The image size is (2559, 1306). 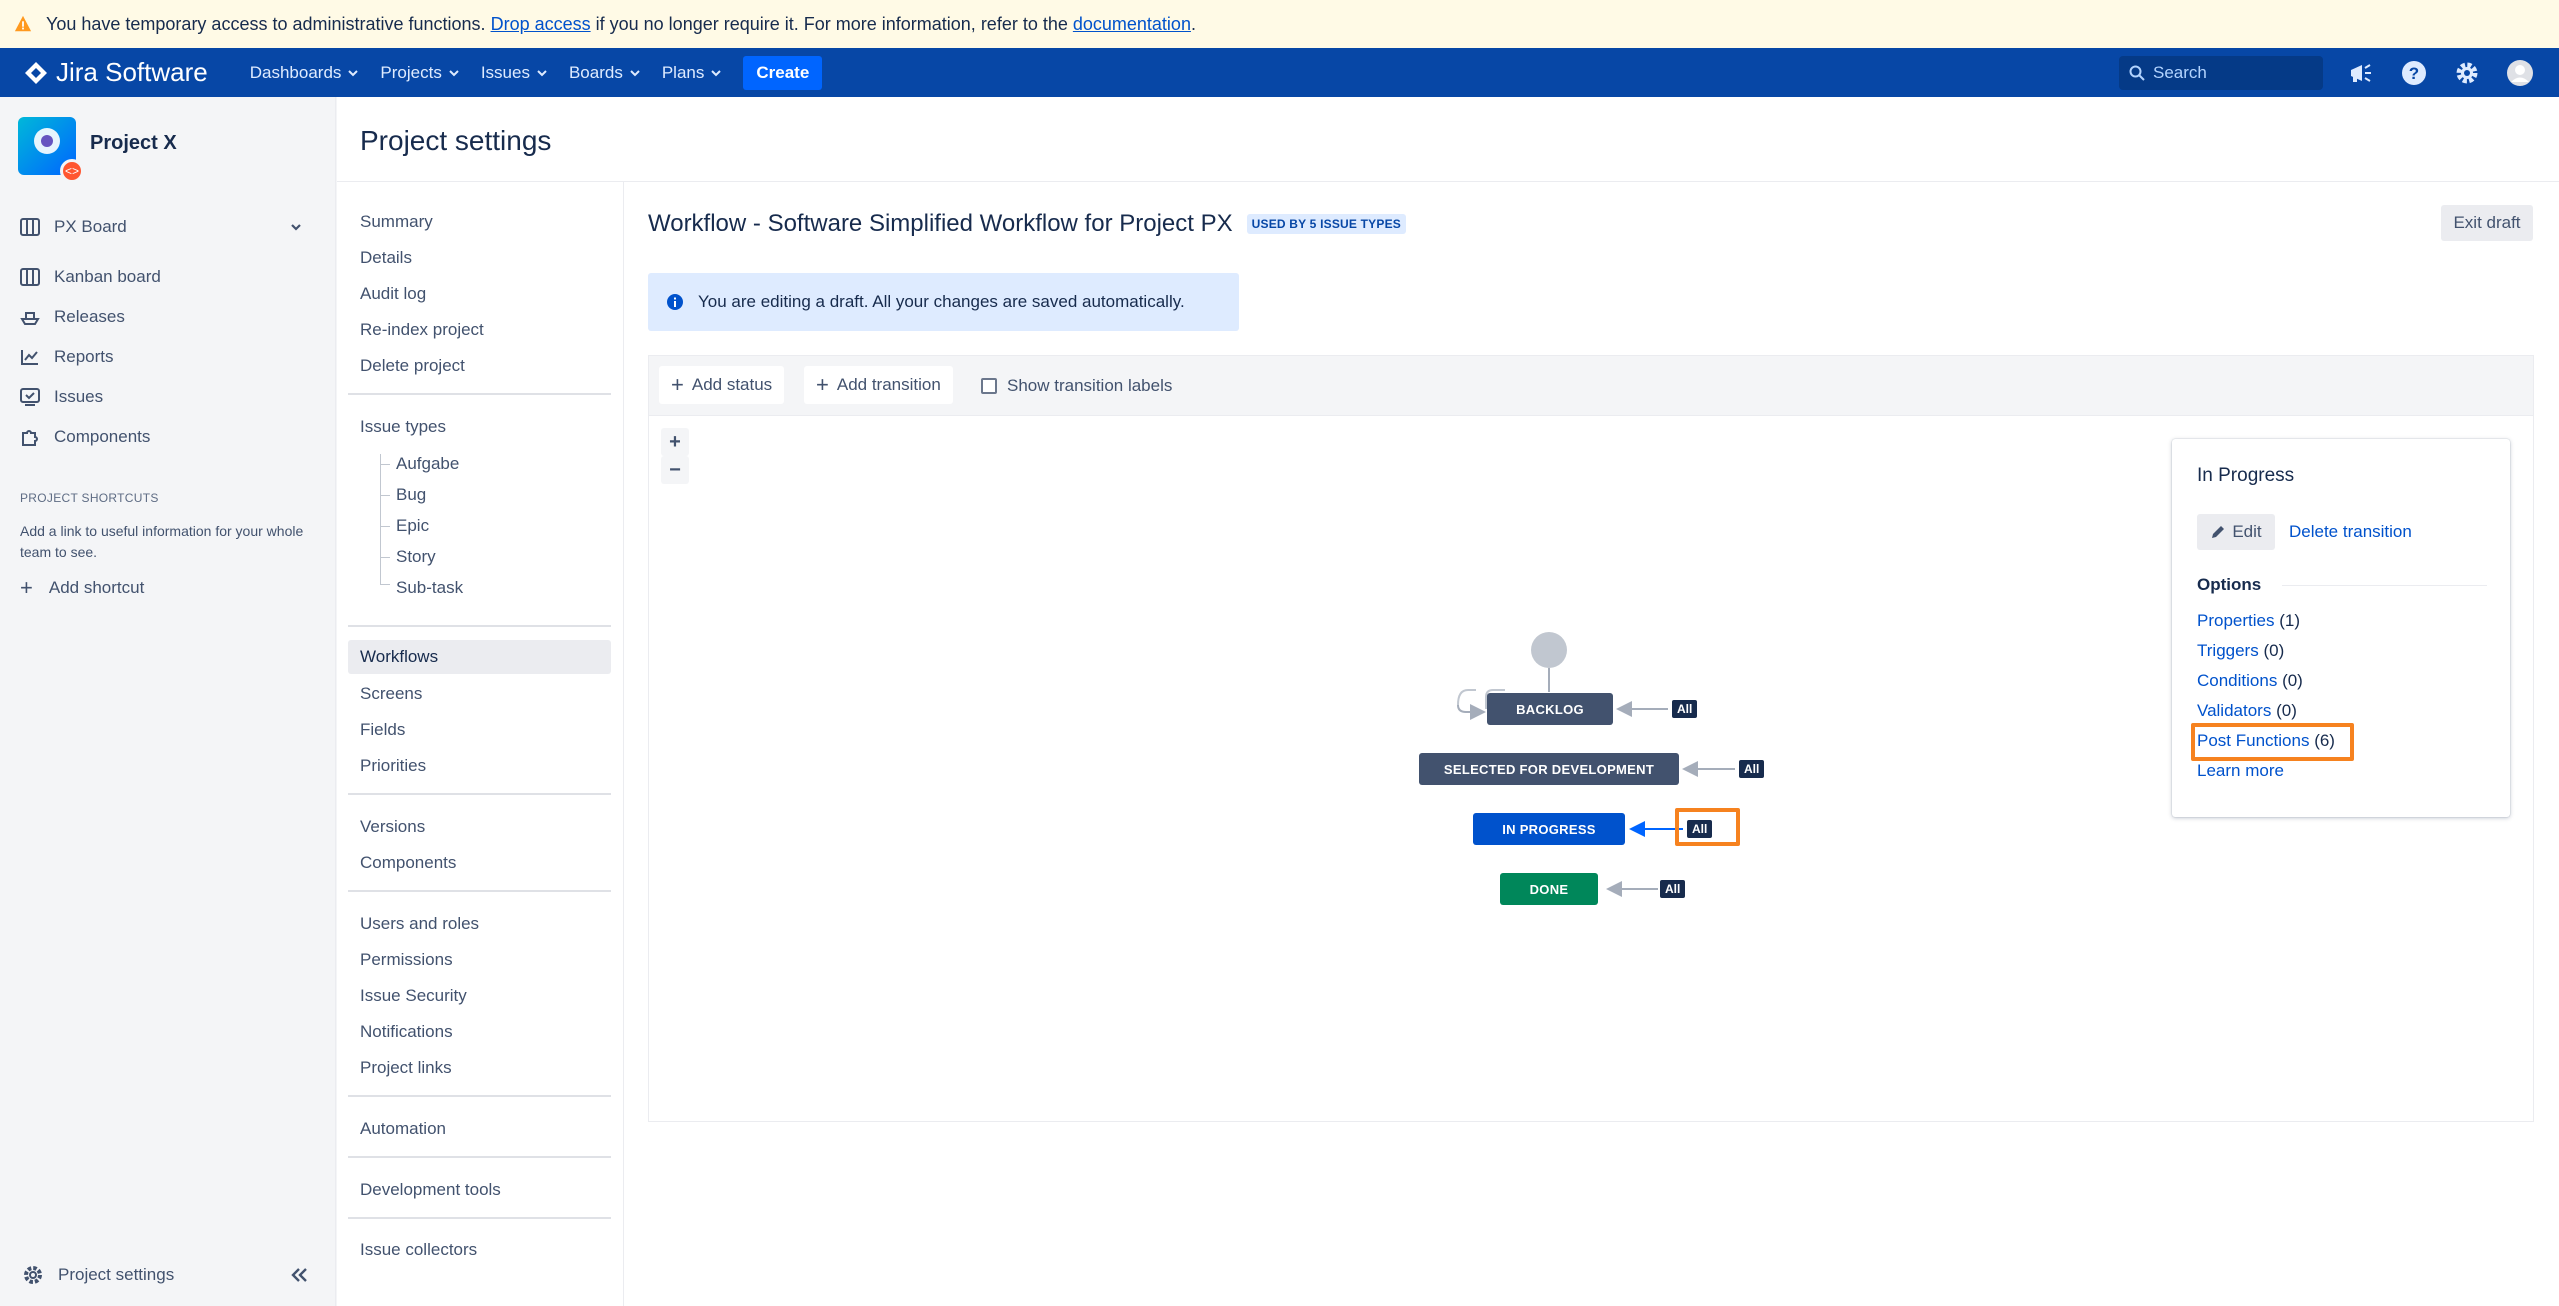 What do you see at coordinates (382, 730) in the screenshot?
I see `settings-nav-fields: Fields` at bounding box center [382, 730].